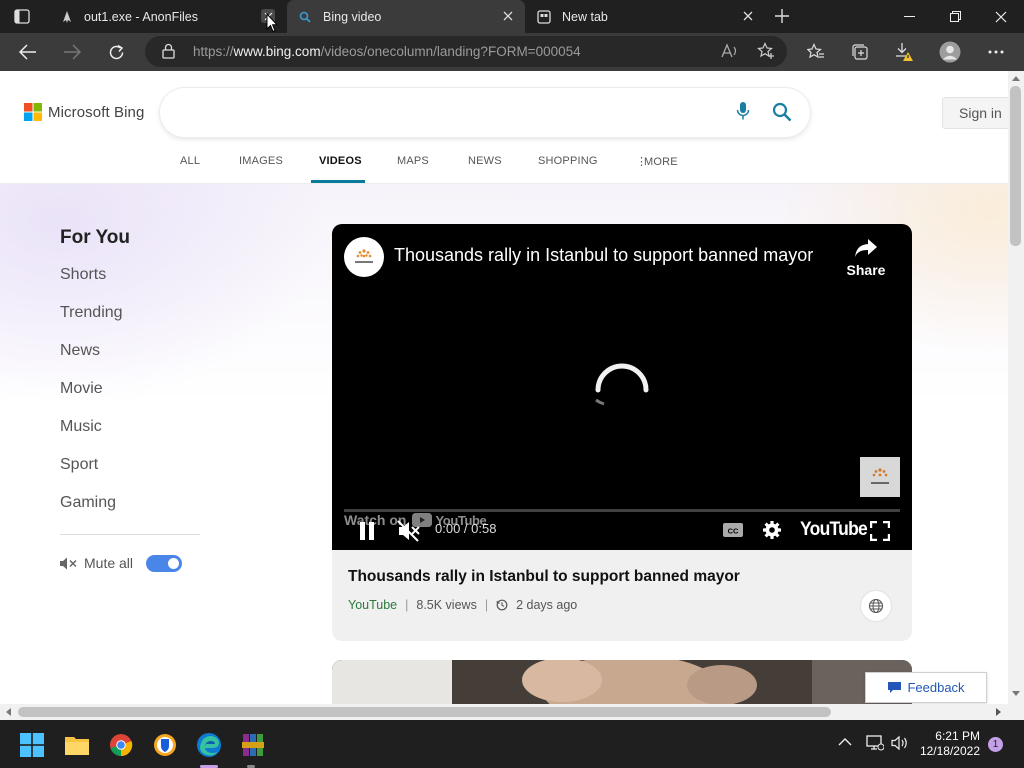 This screenshot has height=768, width=1024. What do you see at coordinates (446, 605) in the screenshot?
I see `video-views: 8.5K views` at bounding box center [446, 605].